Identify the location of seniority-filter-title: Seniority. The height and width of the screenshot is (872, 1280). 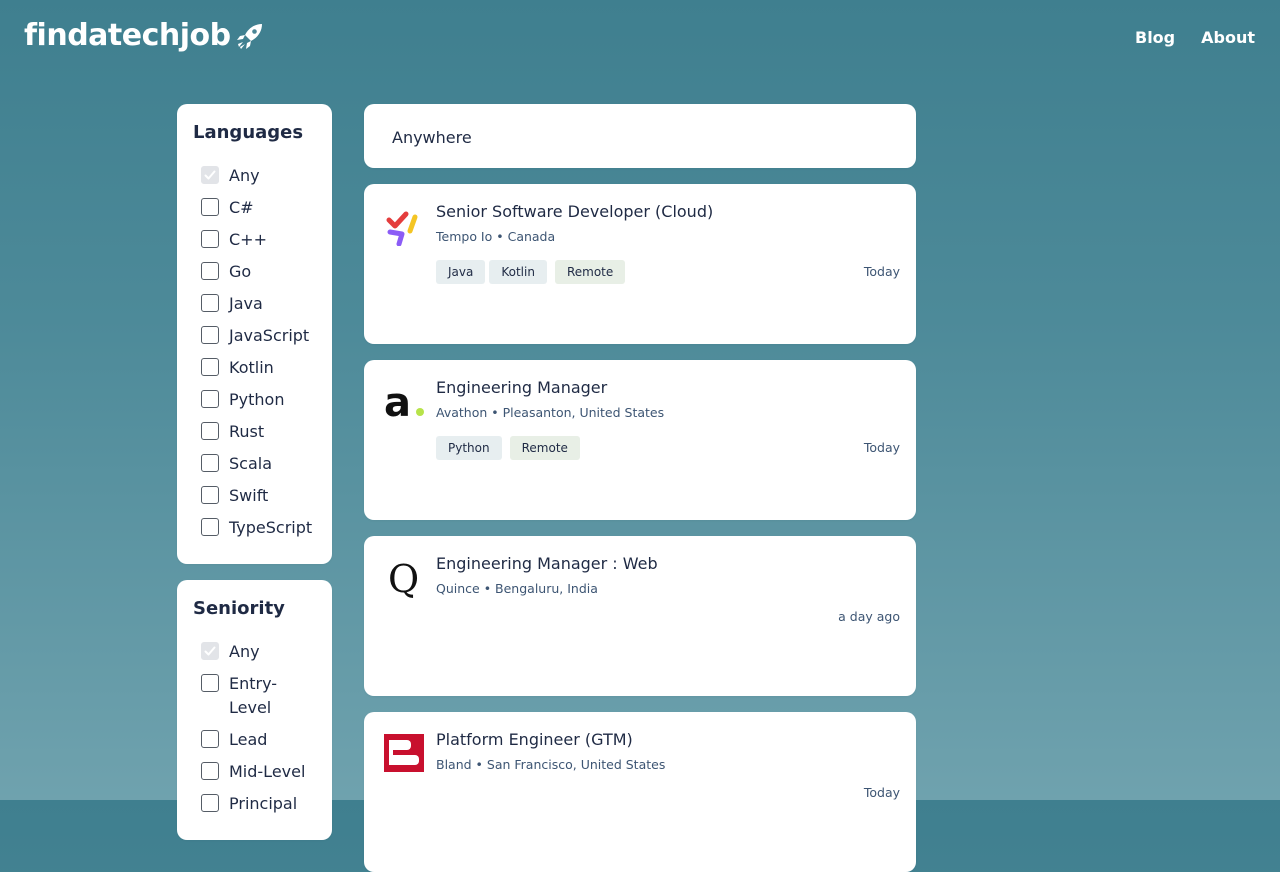
(239, 608).